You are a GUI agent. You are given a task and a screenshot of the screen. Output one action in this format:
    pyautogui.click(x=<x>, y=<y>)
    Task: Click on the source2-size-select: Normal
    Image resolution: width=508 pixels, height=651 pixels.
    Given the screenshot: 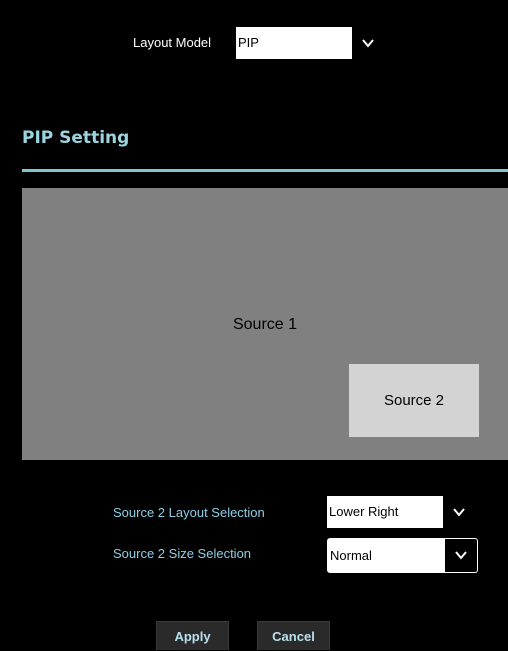 What is the action you would take?
    pyautogui.click(x=402, y=555)
    